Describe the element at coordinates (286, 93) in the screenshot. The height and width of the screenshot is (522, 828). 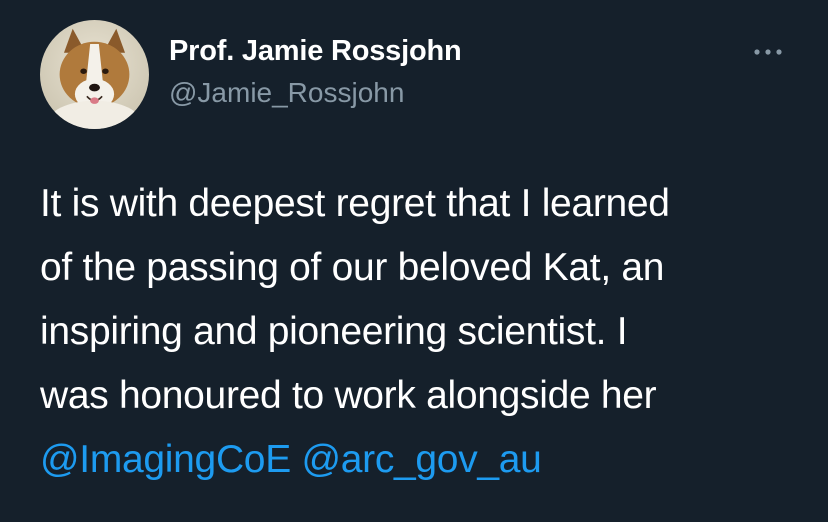
I see `author-handle: @Jamie_Rossjohn` at that location.